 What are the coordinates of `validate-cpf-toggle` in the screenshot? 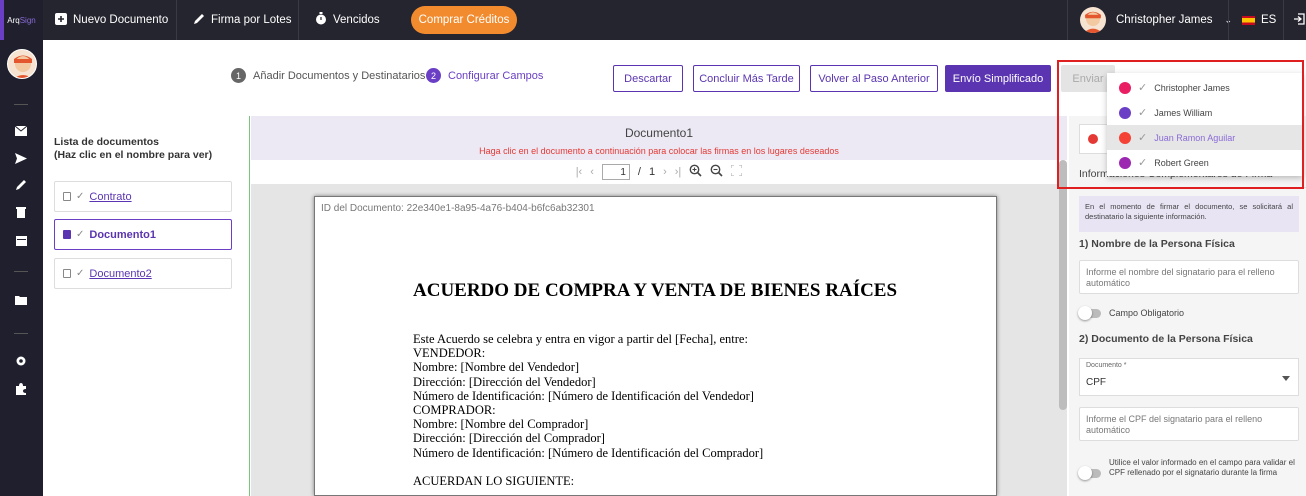 It's located at (1089, 473).